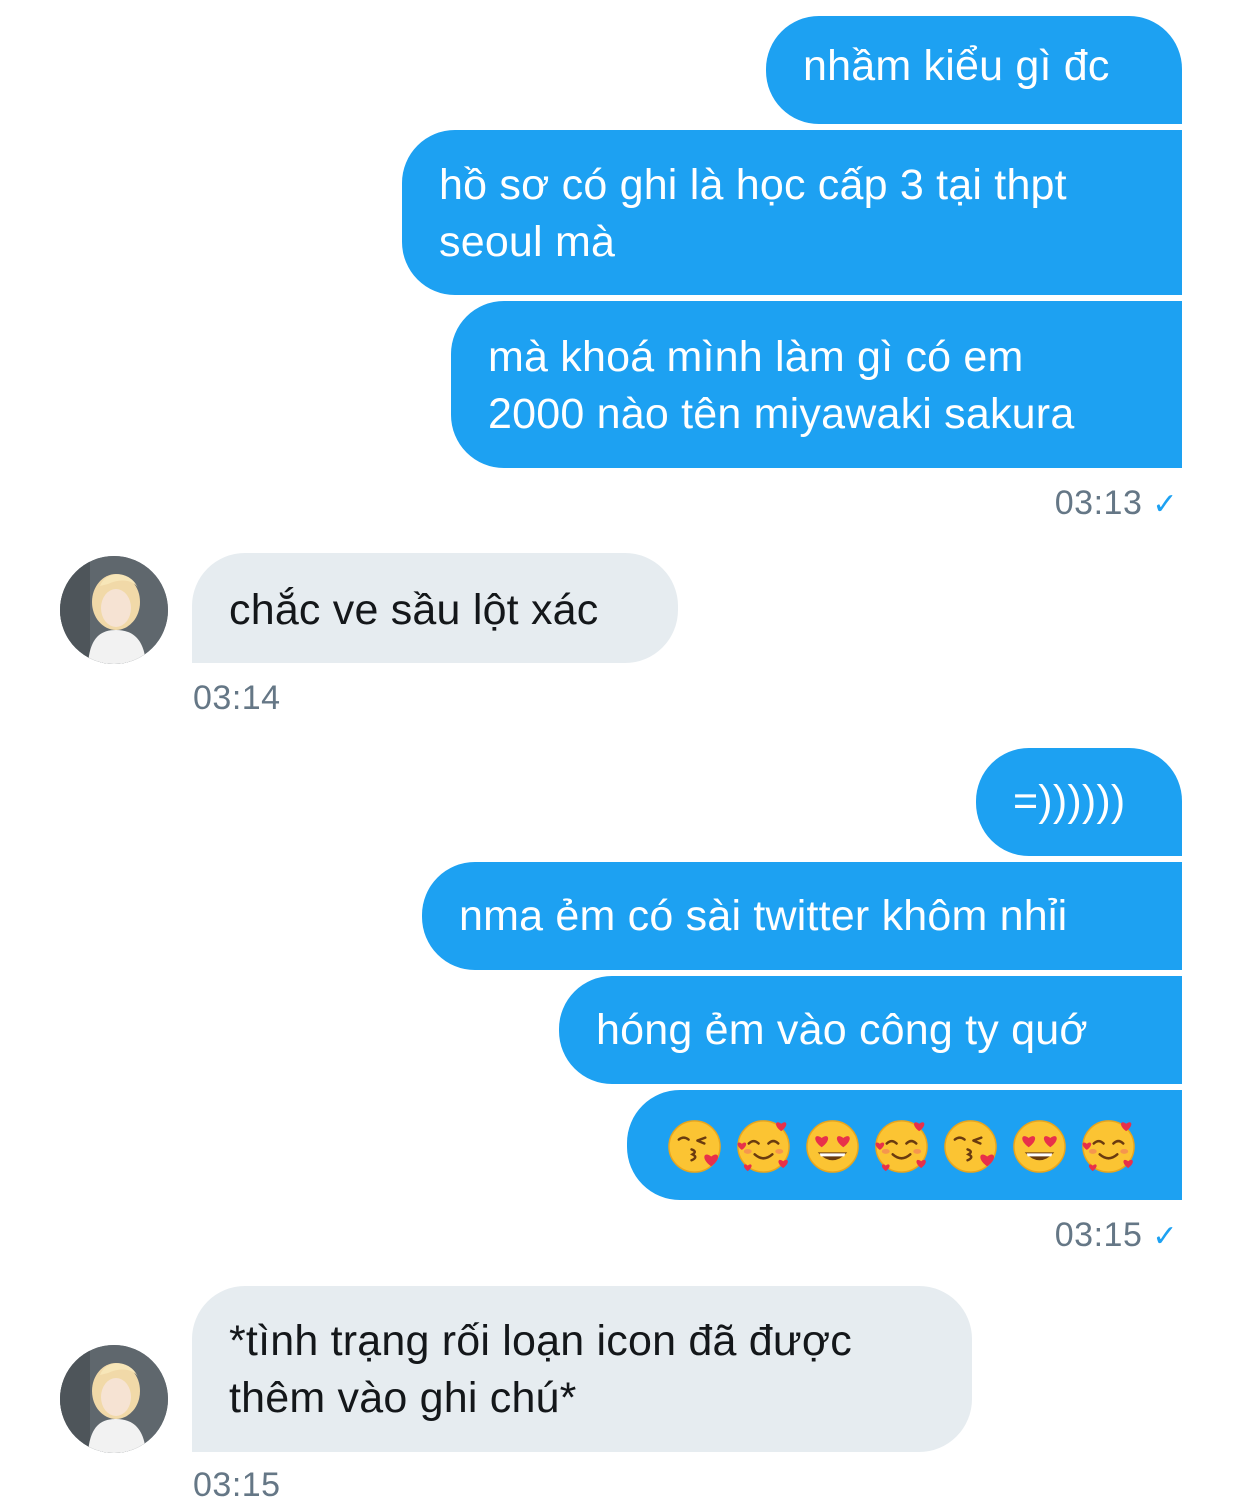 The width and height of the screenshot is (1242, 1508). I want to click on message-text-line: 2000 nào tên miyawaki sakura, so click(781, 414).